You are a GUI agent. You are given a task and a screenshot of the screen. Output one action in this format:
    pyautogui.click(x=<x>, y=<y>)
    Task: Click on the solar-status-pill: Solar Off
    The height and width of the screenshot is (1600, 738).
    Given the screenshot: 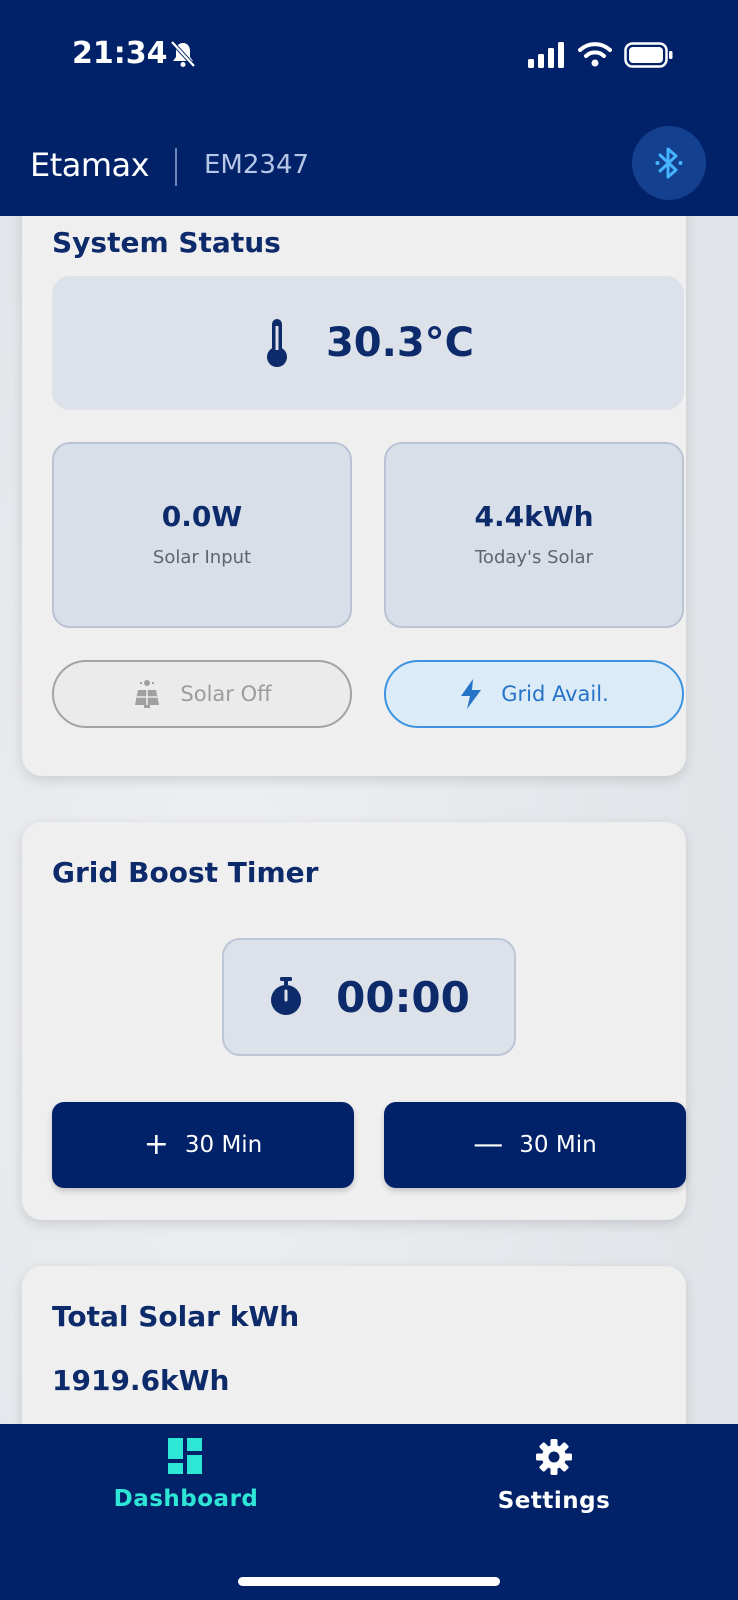 What is the action you would take?
    pyautogui.click(x=202, y=694)
    